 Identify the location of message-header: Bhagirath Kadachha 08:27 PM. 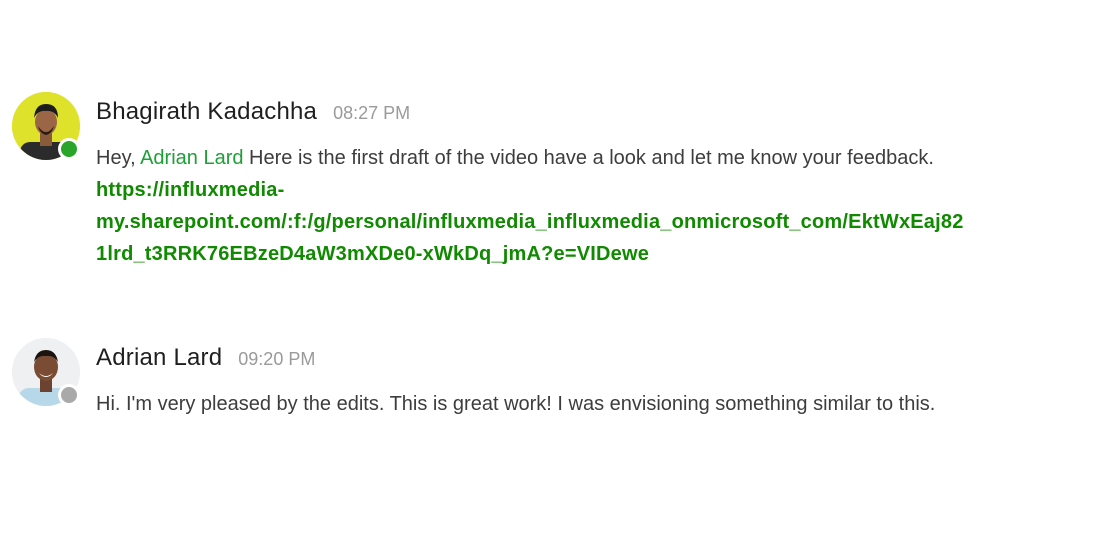
(596, 113).